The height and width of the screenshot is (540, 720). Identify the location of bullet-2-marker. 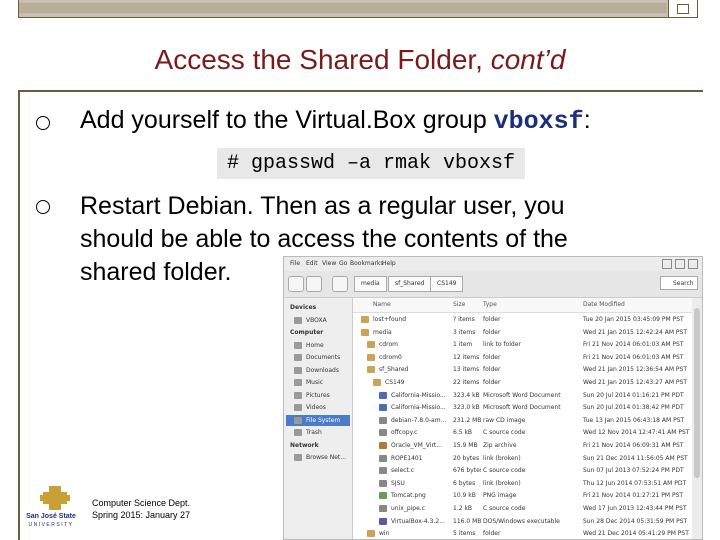
(43, 207).